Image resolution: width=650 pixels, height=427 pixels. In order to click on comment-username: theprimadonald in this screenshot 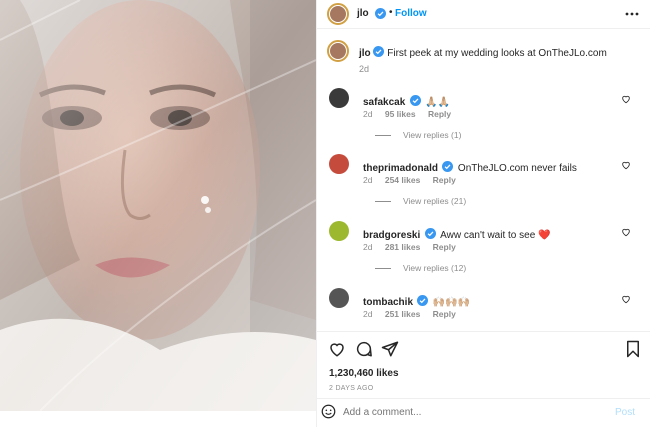, I will do `click(400, 168)`.